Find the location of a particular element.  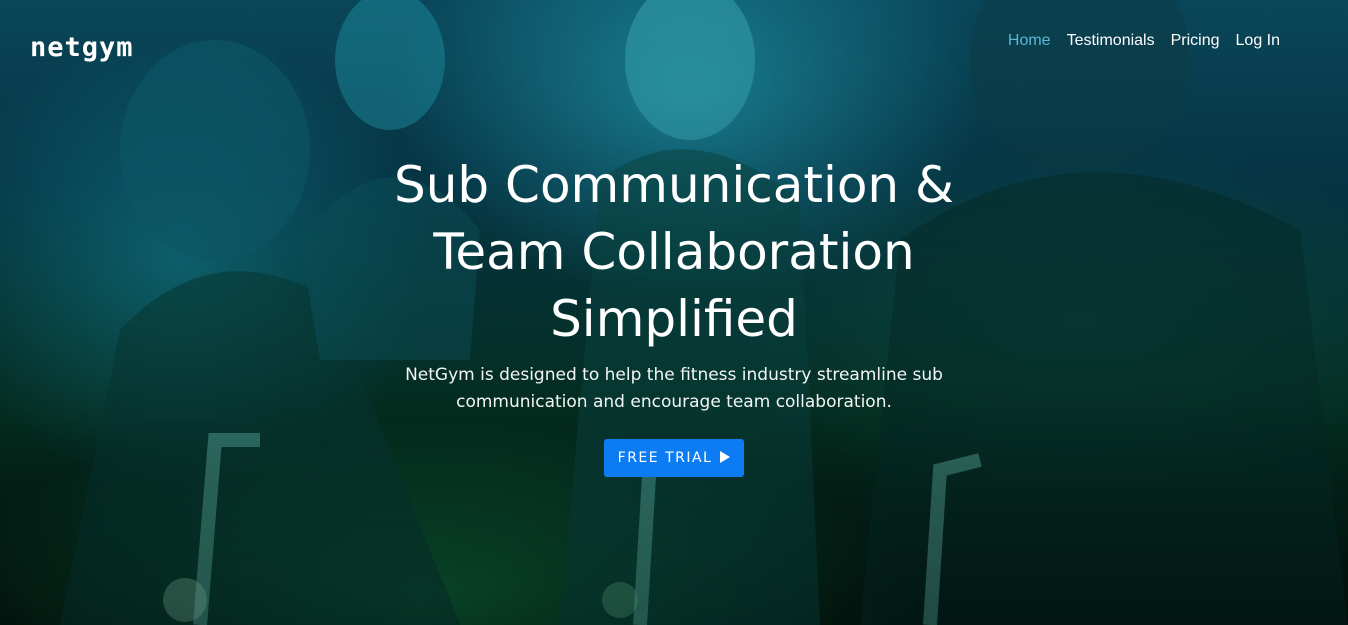

play-icon is located at coordinates (725, 457).